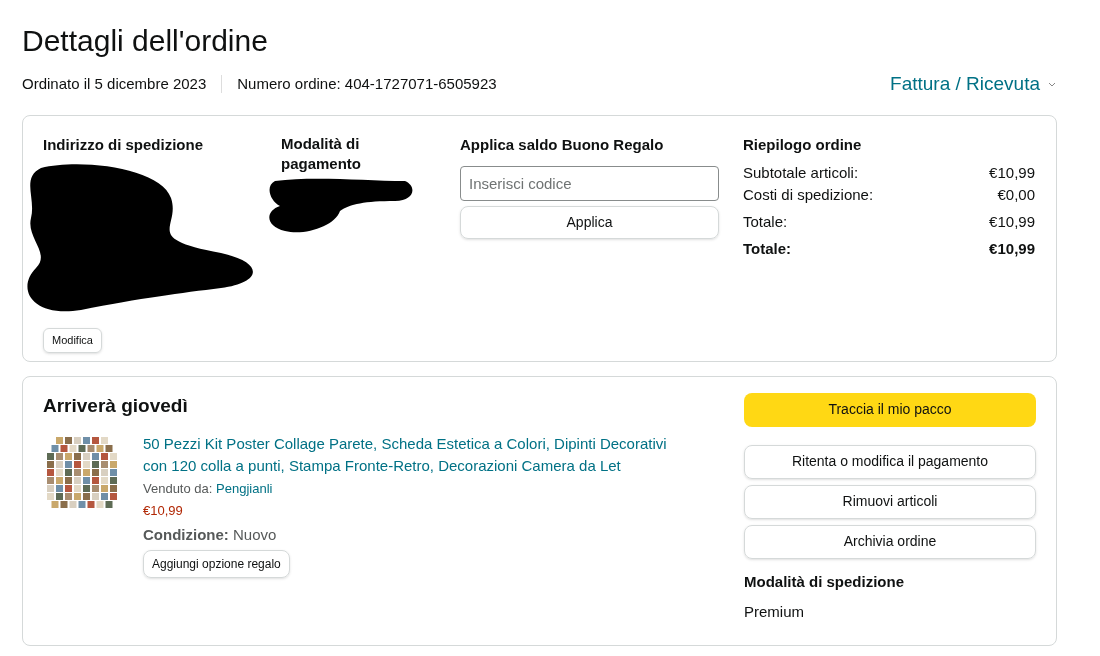 This screenshot has height=656, width=1100. I want to click on summary-label: Costi di spedizione:, so click(808, 195).